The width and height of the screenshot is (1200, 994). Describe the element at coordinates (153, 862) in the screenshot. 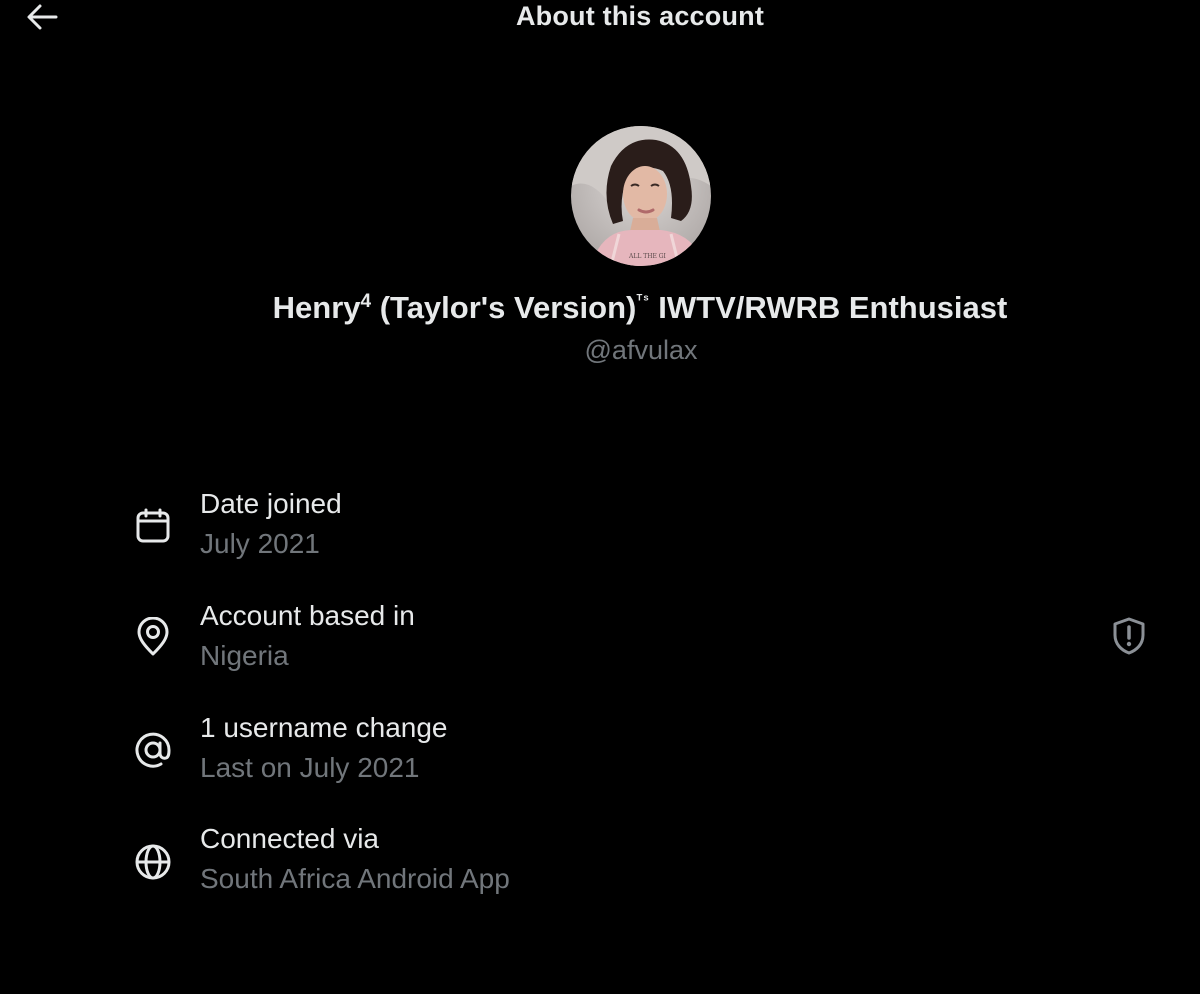

I see `globe-icon` at that location.